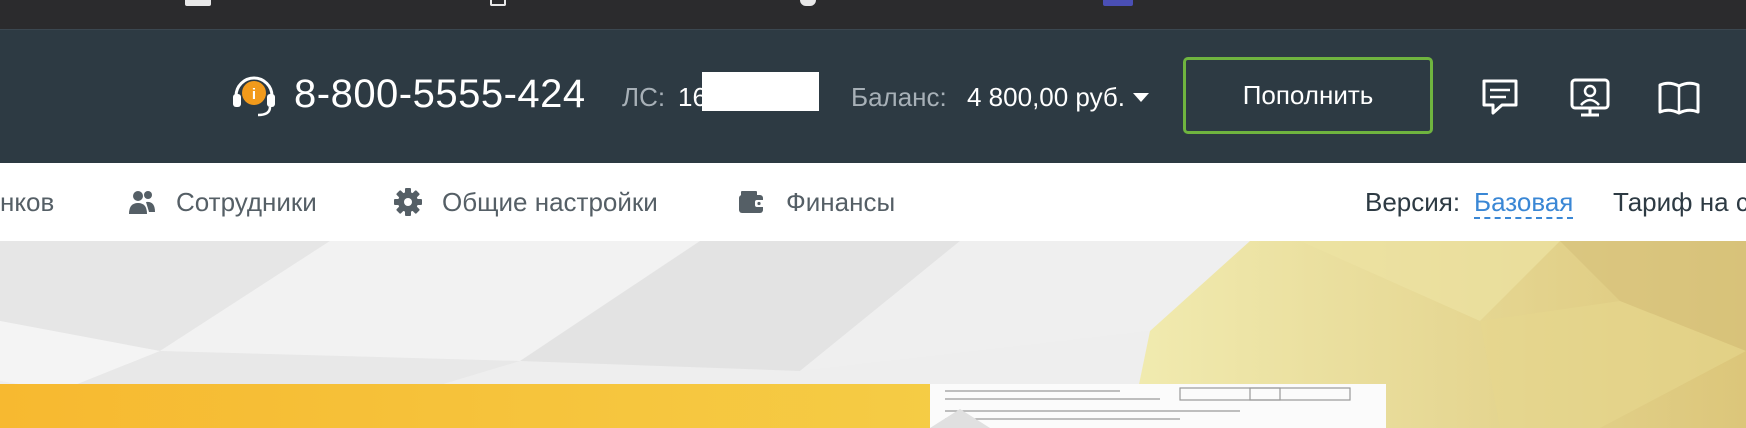  I want to click on user-monitor-icon, so click(1590, 97).